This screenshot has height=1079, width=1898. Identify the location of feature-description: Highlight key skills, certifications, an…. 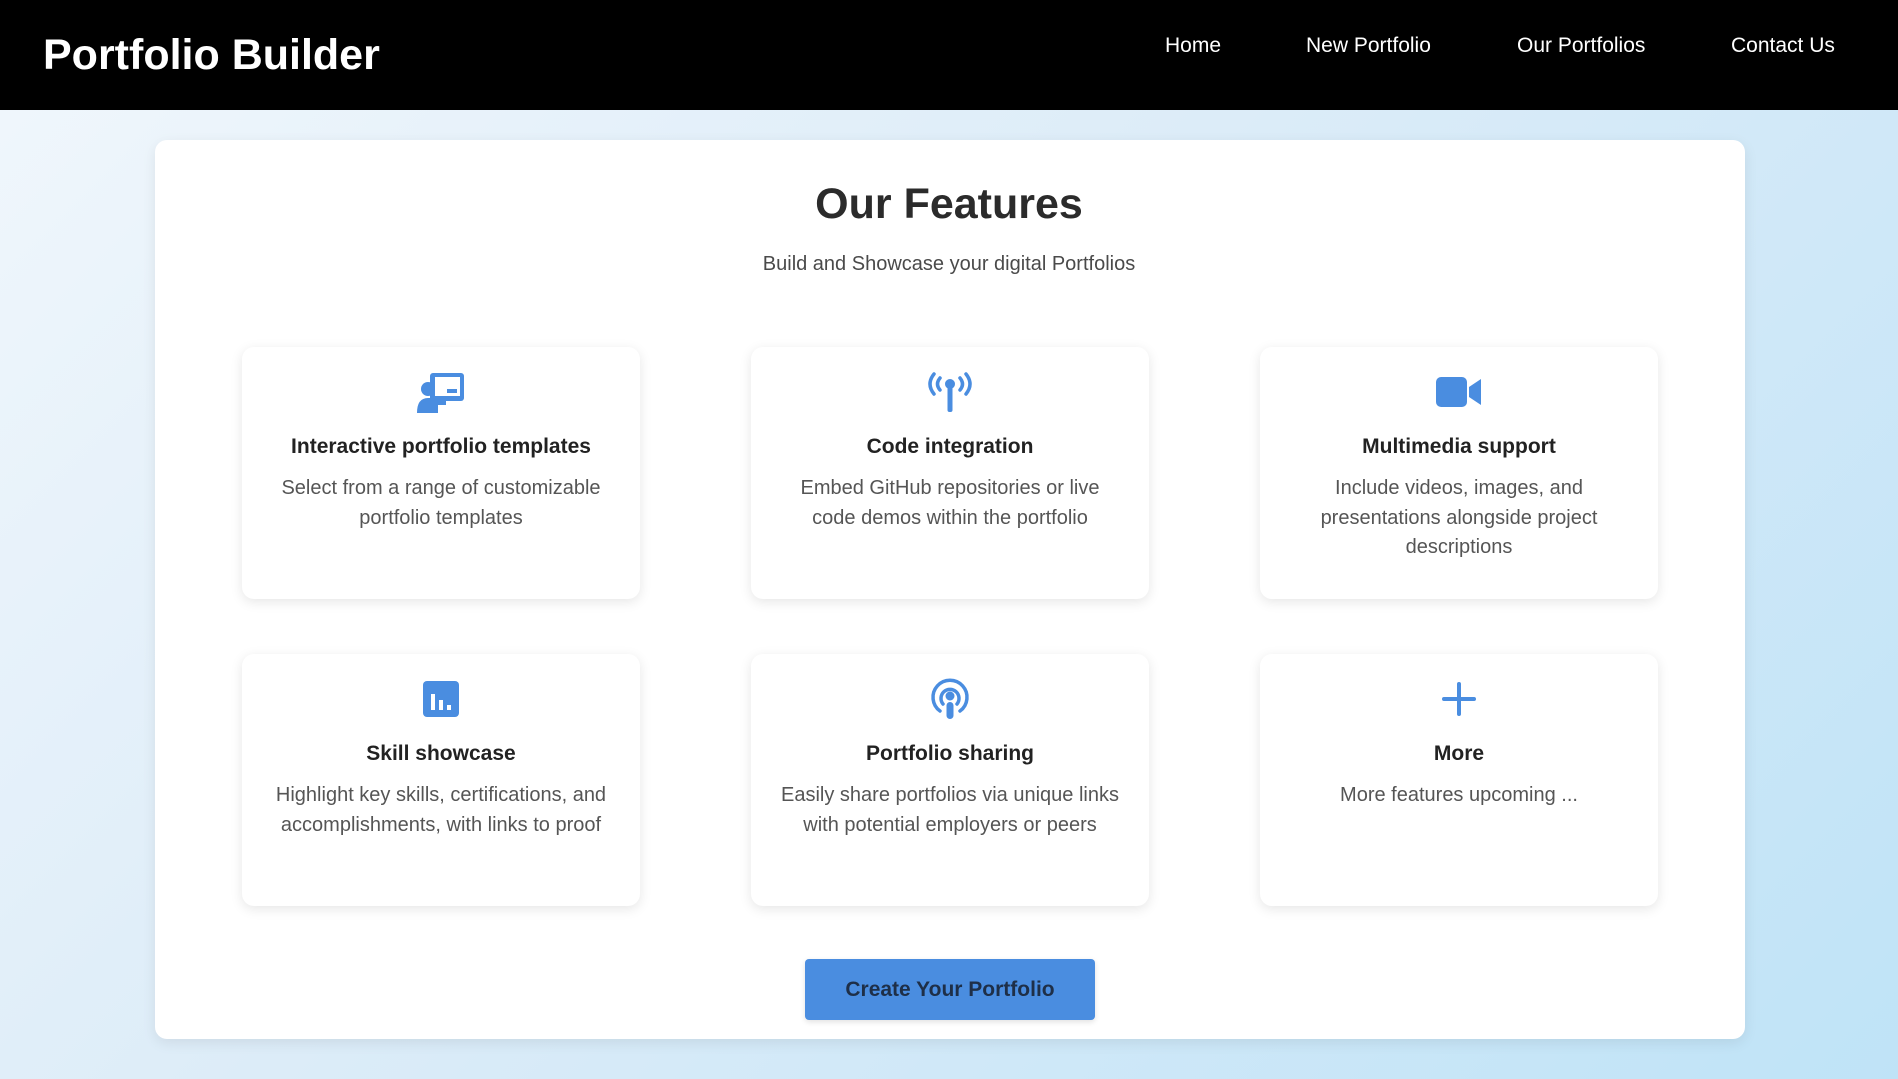
(441, 810).